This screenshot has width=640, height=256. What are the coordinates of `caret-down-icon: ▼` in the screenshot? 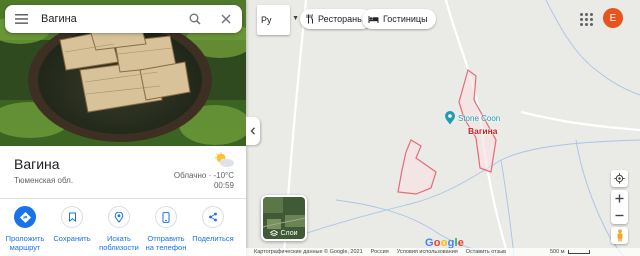 It's located at (295, 18).